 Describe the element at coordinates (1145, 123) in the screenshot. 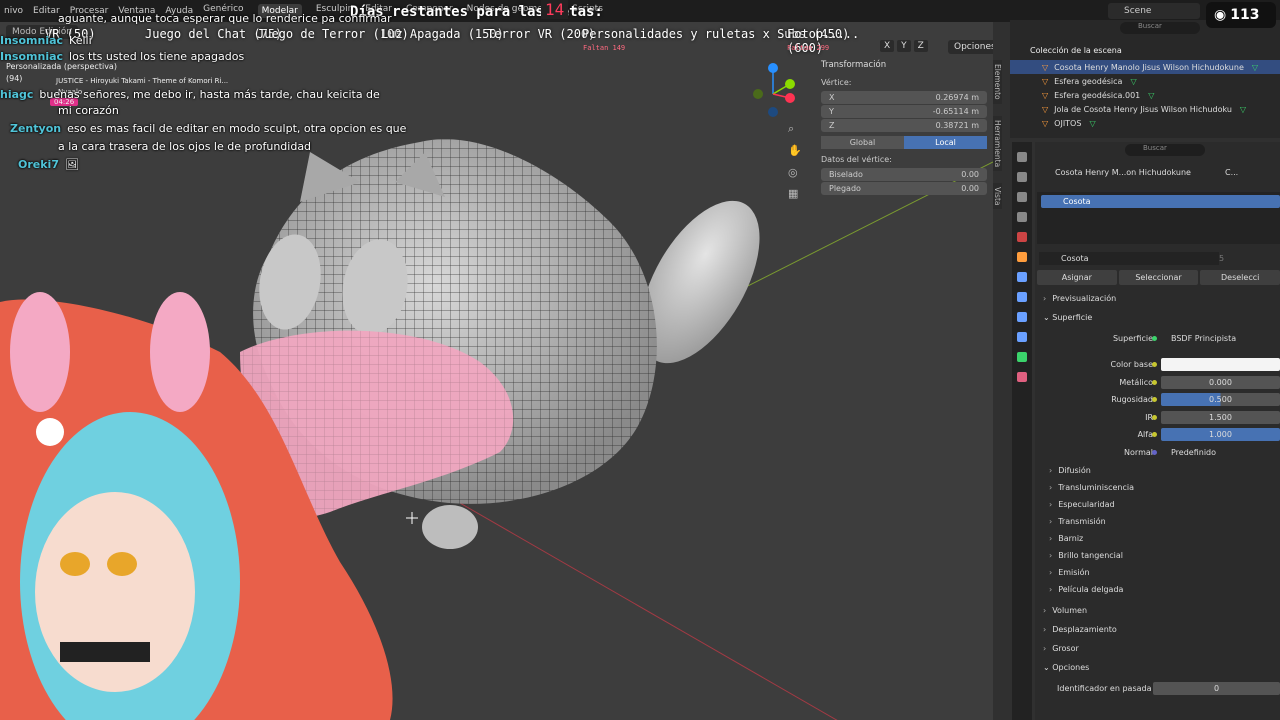

I see `outliner-item: ▽ OJITOS ▽` at that location.